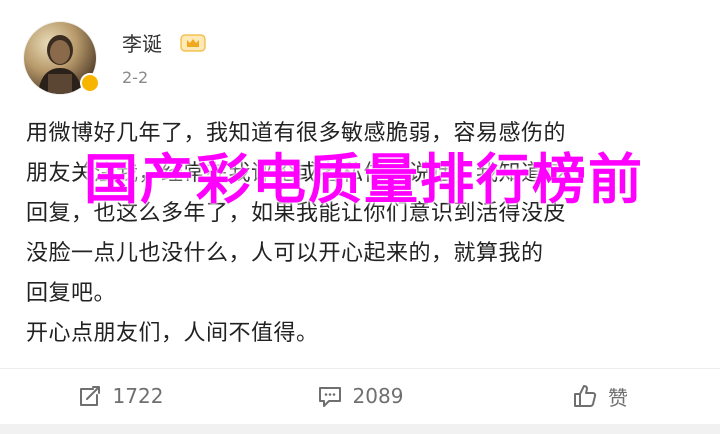  Describe the element at coordinates (142, 44) in the screenshot. I see `username: 李诞` at that location.